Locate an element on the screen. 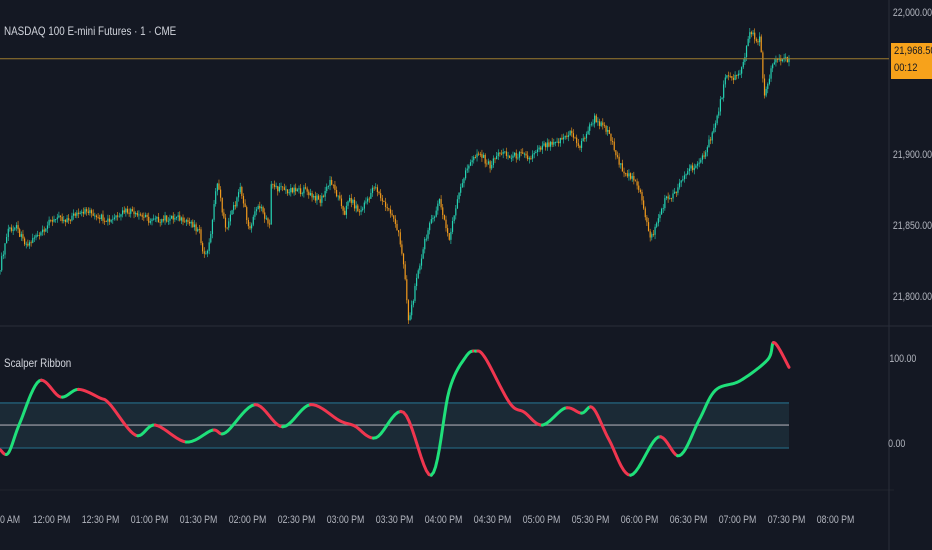 Image resolution: width=932 pixels, height=550 pixels. oscillator-axis-label: 0.00 is located at coordinates (897, 444).